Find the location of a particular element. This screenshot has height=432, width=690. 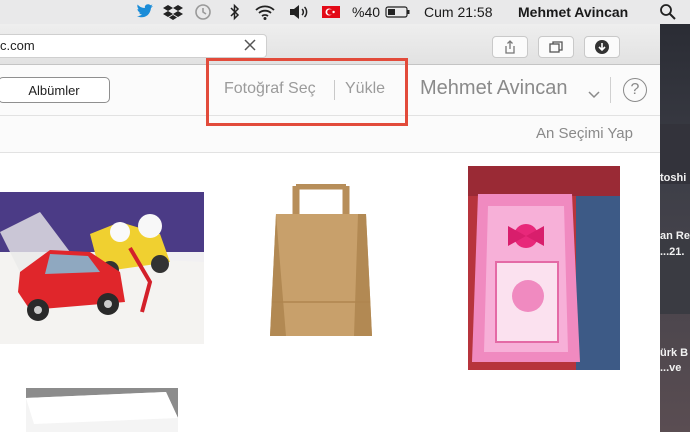

header-divider is located at coordinates (610, 90).